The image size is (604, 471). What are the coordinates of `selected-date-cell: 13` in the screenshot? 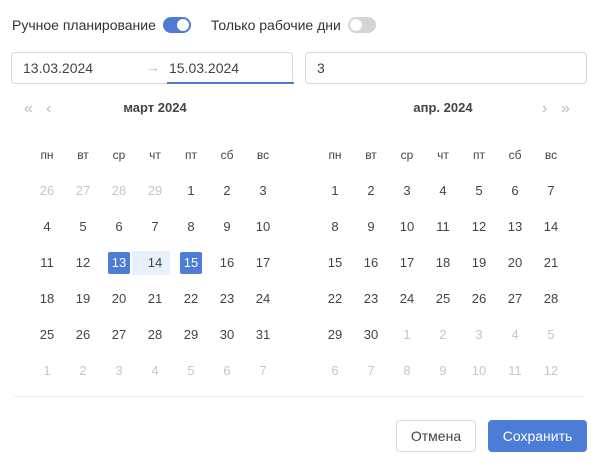 It's located at (119, 263).